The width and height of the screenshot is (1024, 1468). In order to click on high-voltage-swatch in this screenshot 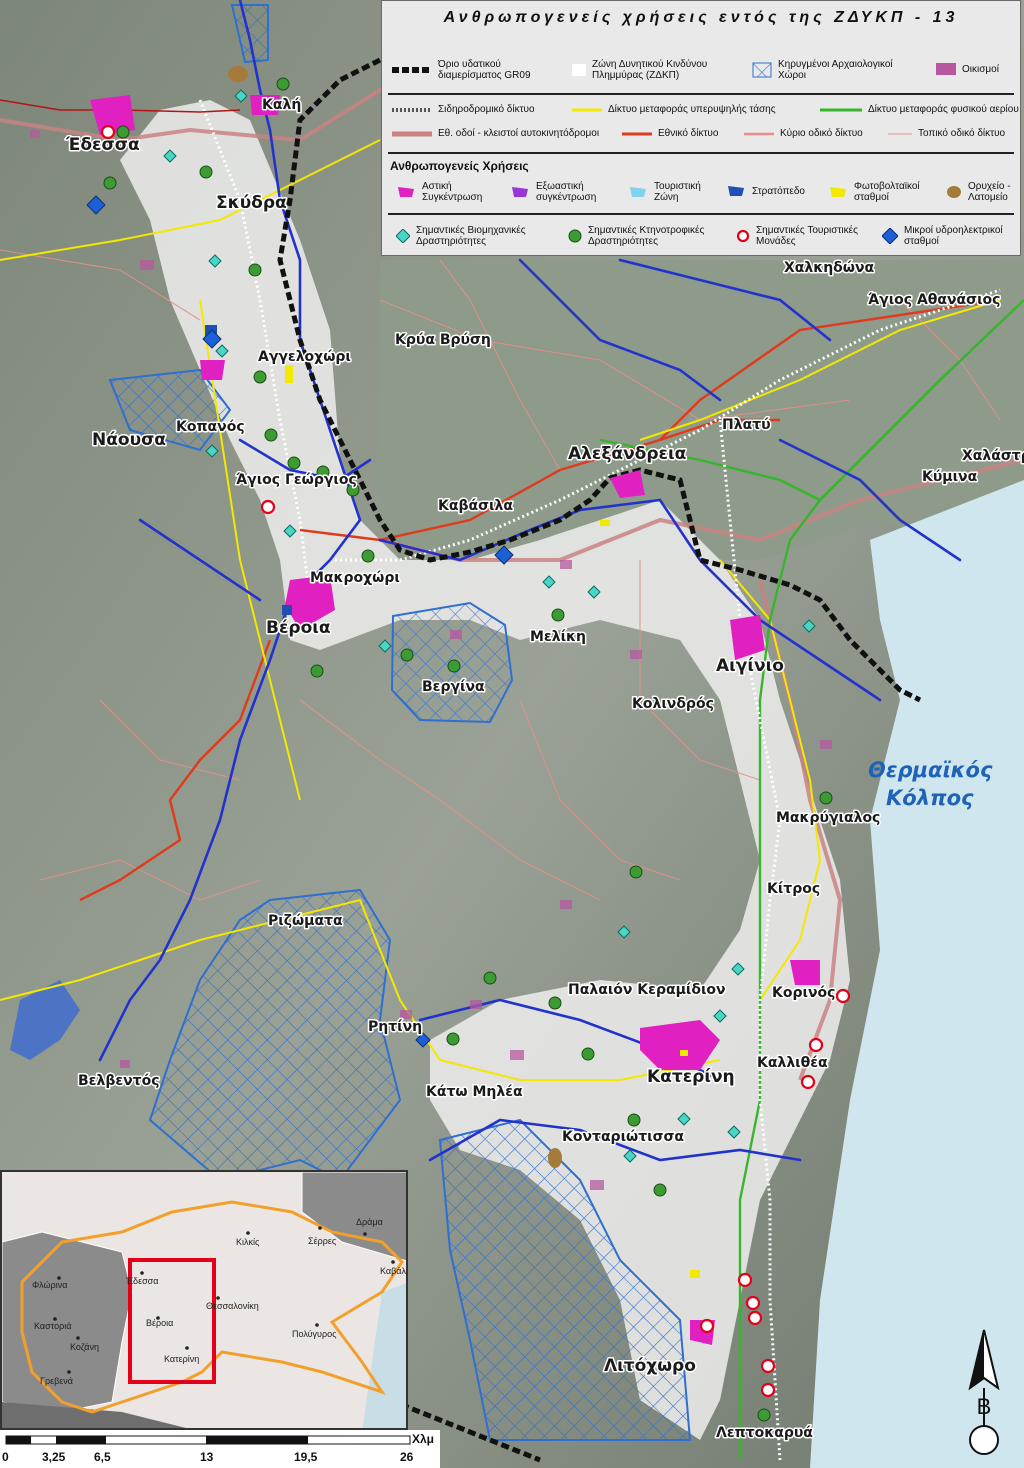, I will do `click(587, 109)`.